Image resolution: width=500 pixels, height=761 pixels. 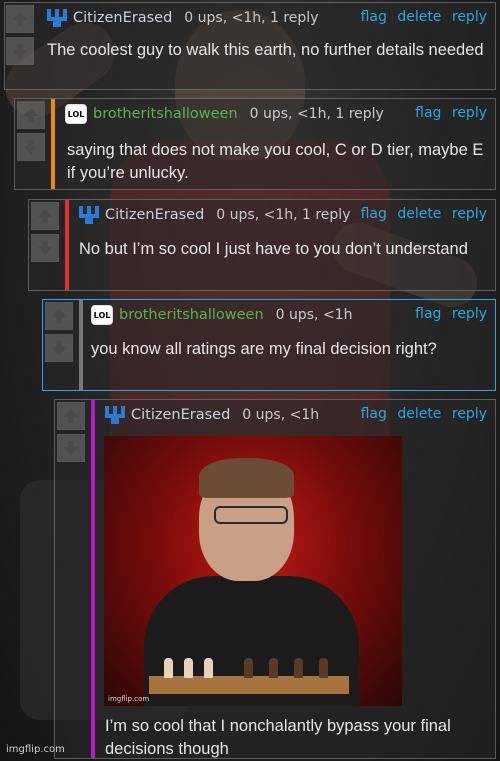 I want to click on image-glasses, so click(x=251, y=515).